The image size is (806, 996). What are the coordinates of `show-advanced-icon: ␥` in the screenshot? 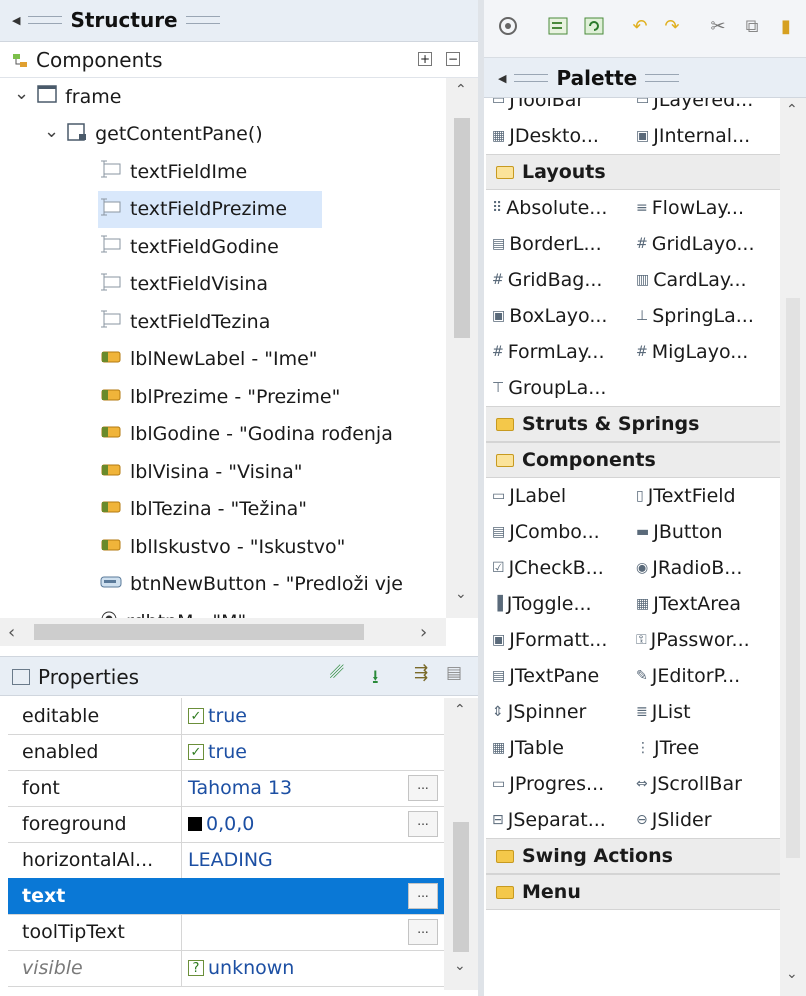 It's located at (337, 673).